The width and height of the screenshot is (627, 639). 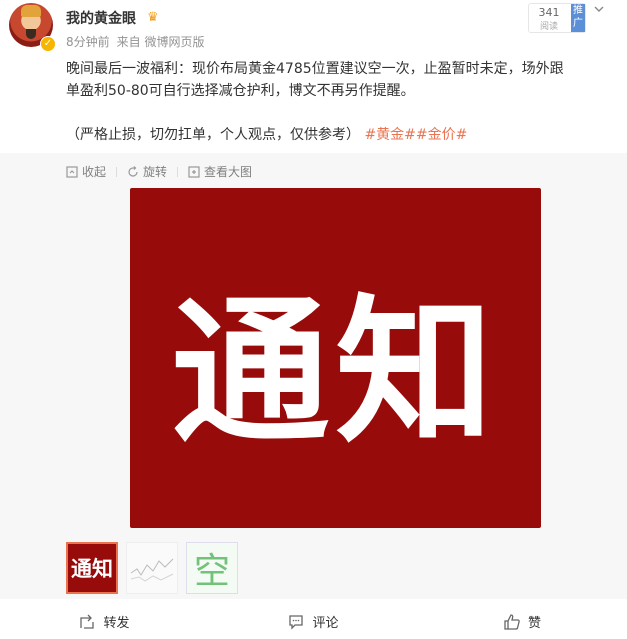 I want to click on media-toolbar: 收起 旋转 查看大图, so click(x=159, y=171).